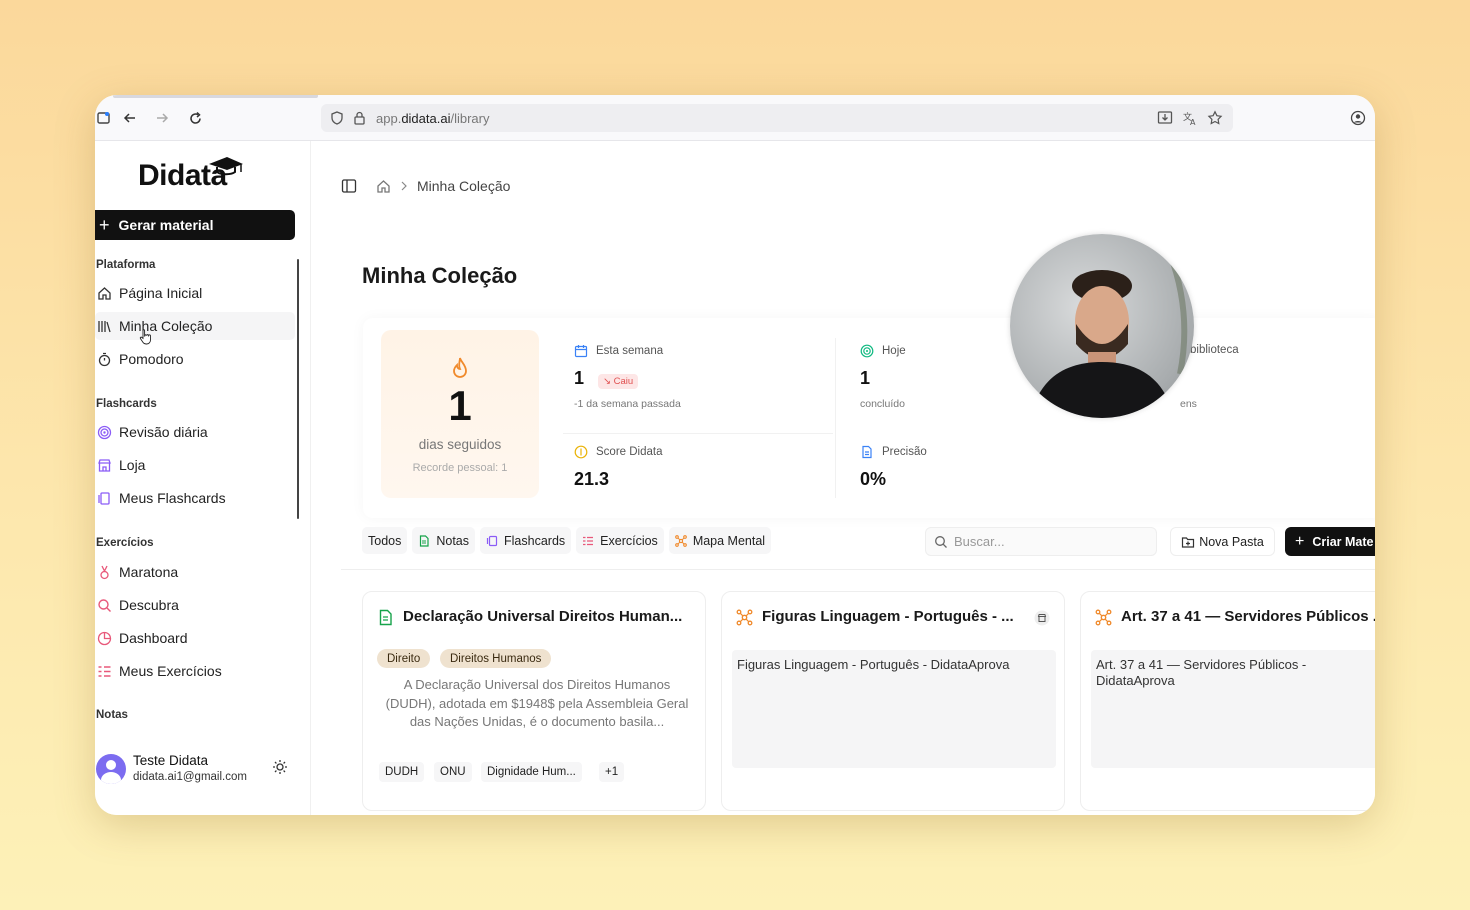  What do you see at coordinates (195, 498) in the screenshot?
I see `sidebar-item-meus-flashcards: Meus Flashcards` at bounding box center [195, 498].